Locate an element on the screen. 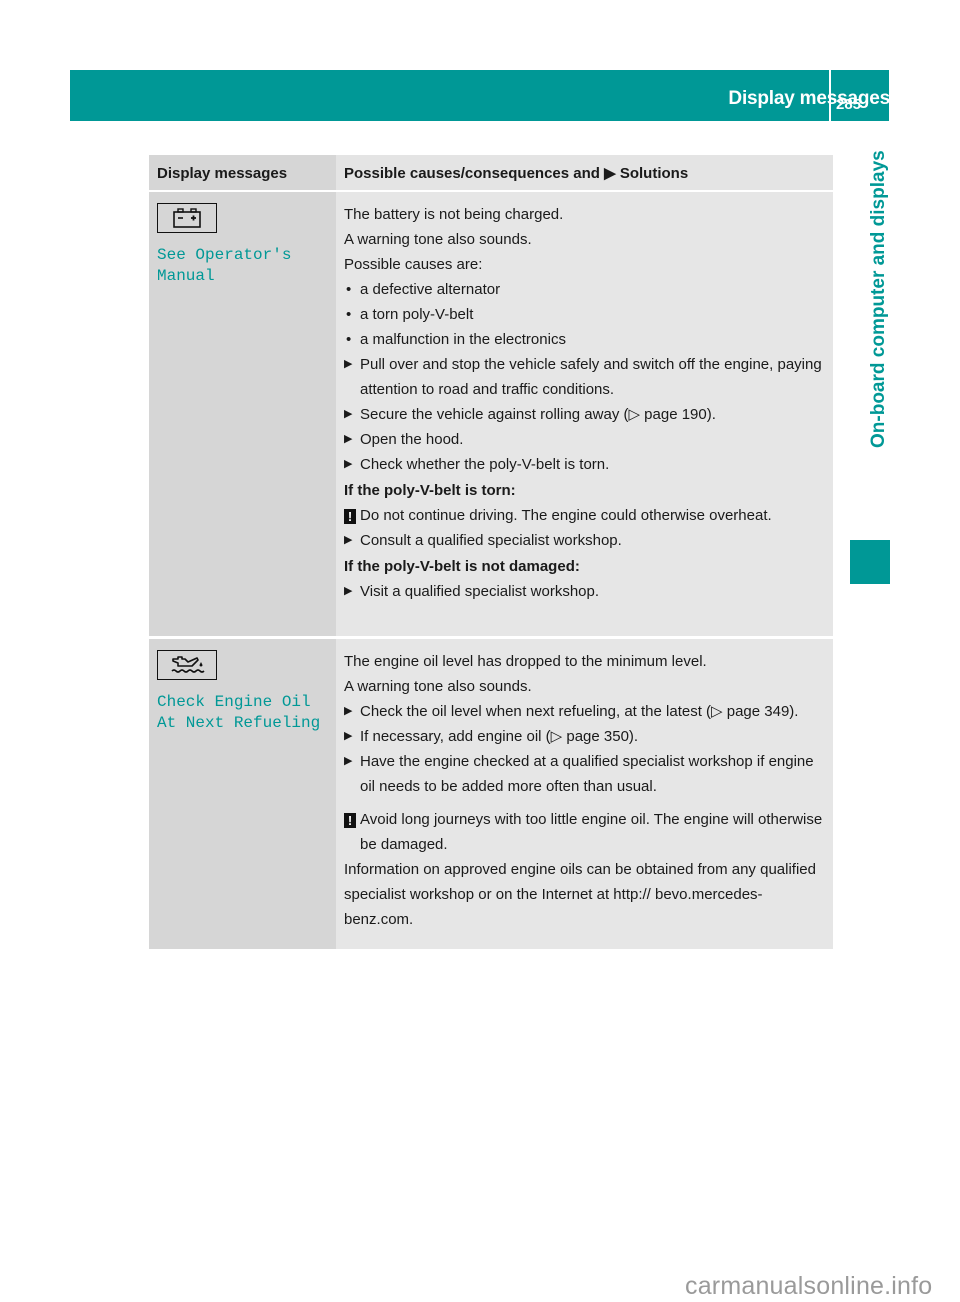 The height and width of the screenshot is (1302, 960). condition-heading: If the poly-V-belt is not damaged: is located at coordinates (462, 566).